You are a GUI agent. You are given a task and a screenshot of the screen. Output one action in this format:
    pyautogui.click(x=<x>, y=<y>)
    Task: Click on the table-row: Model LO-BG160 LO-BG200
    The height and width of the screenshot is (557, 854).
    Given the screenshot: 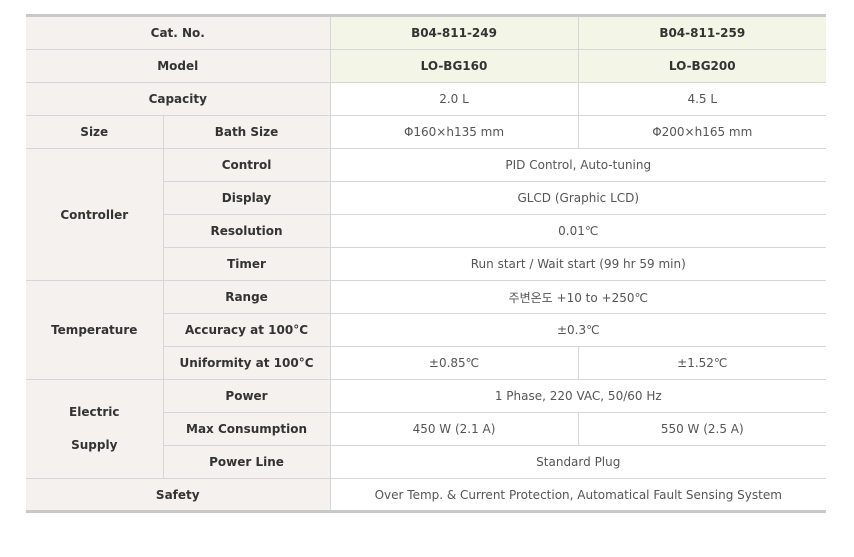 What is the action you would take?
    pyautogui.click(x=426, y=66)
    